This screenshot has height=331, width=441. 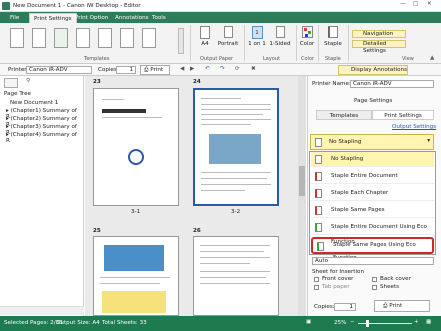 I want to click on next-page-icon: ▶, so click(x=192, y=69).